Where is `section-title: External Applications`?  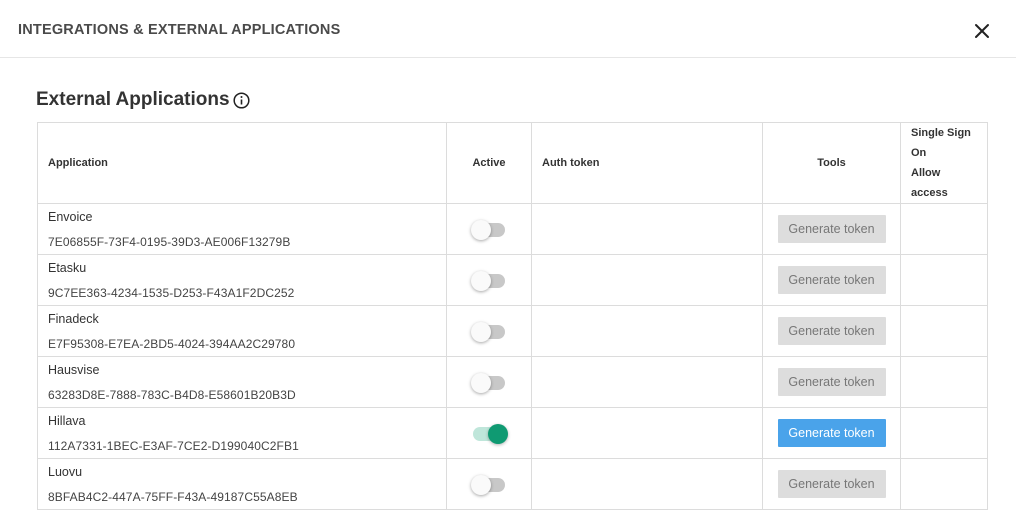
section-title: External Applications is located at coordinates (143, 100).